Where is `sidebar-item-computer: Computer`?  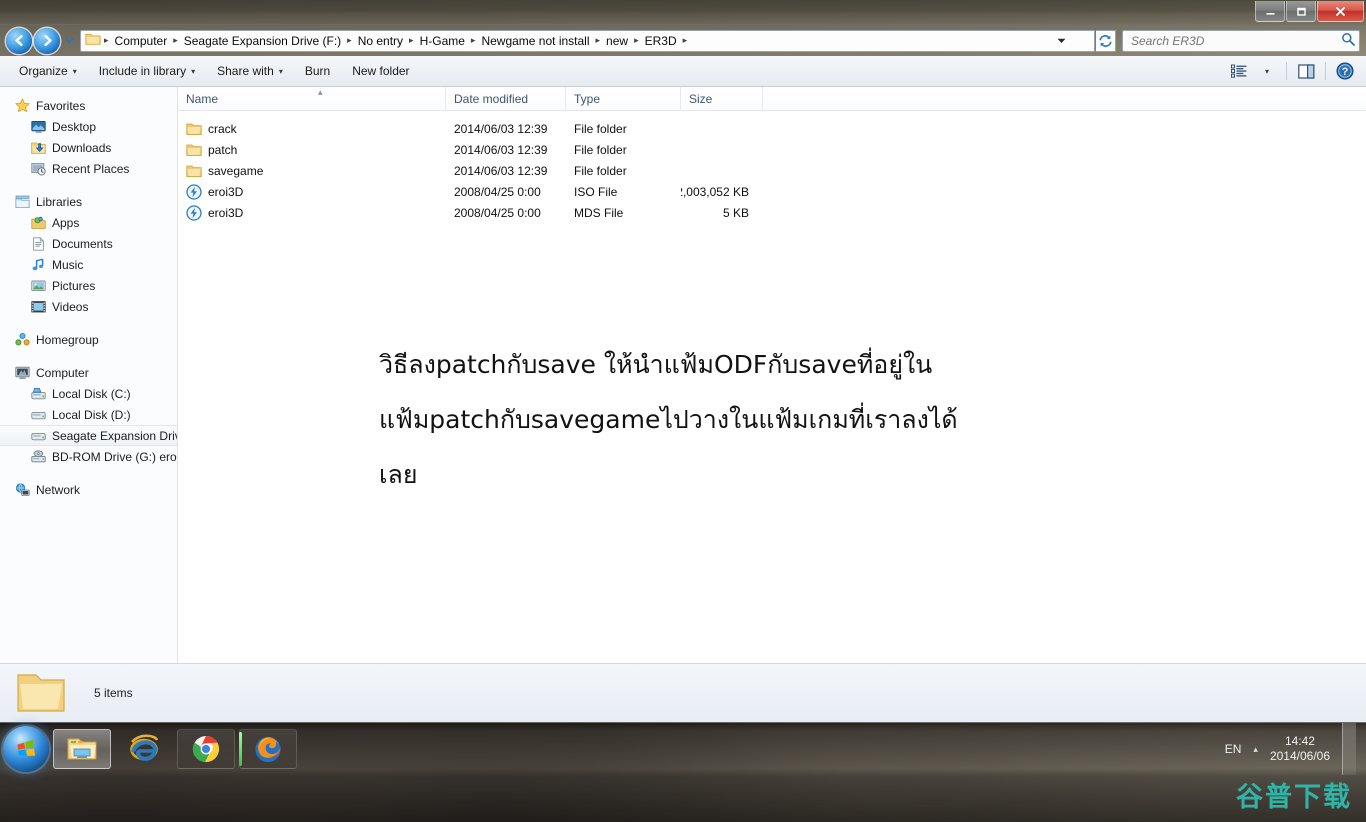
sidebar-item-computer: Computer is located at coordinates (88, 372).